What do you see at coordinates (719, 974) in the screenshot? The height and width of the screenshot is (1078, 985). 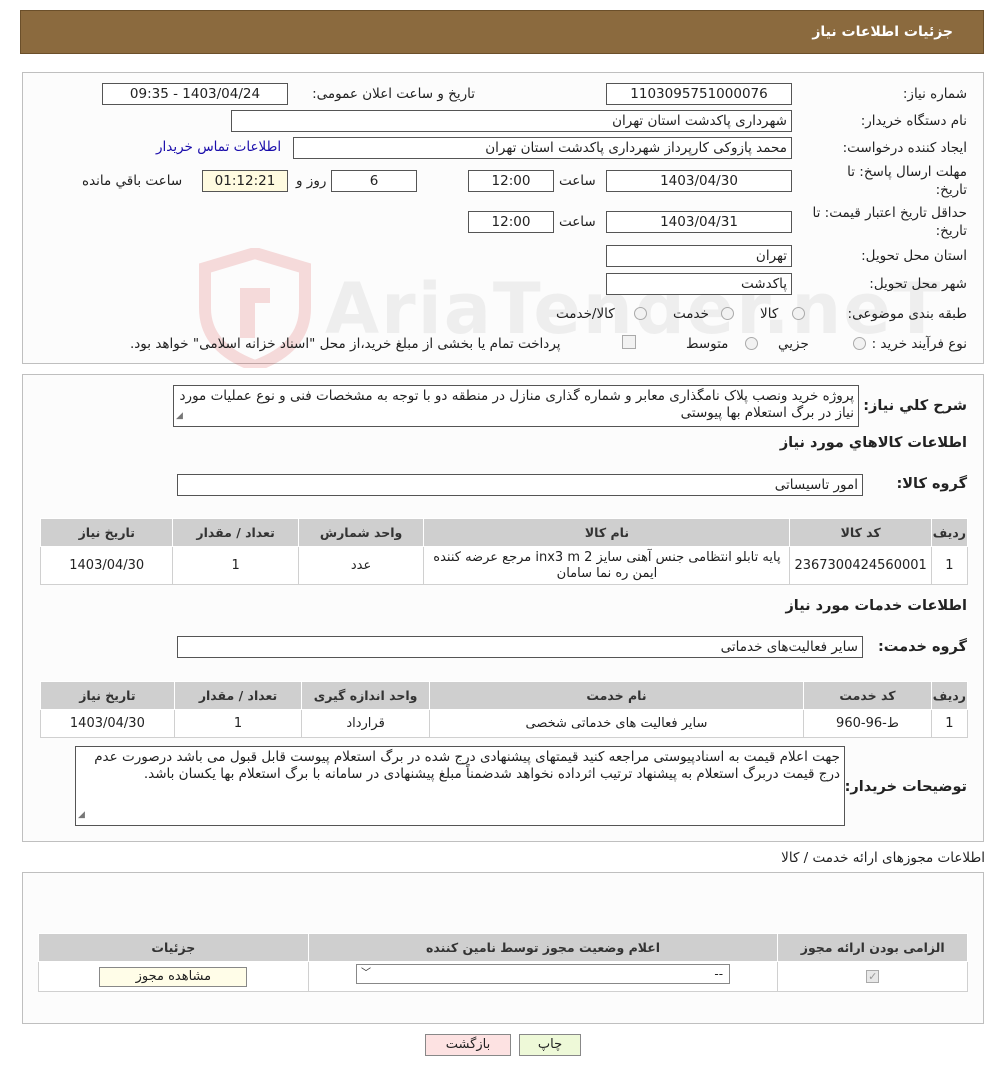 I see `permit-status-value: --` at bounding box center [719, 974].